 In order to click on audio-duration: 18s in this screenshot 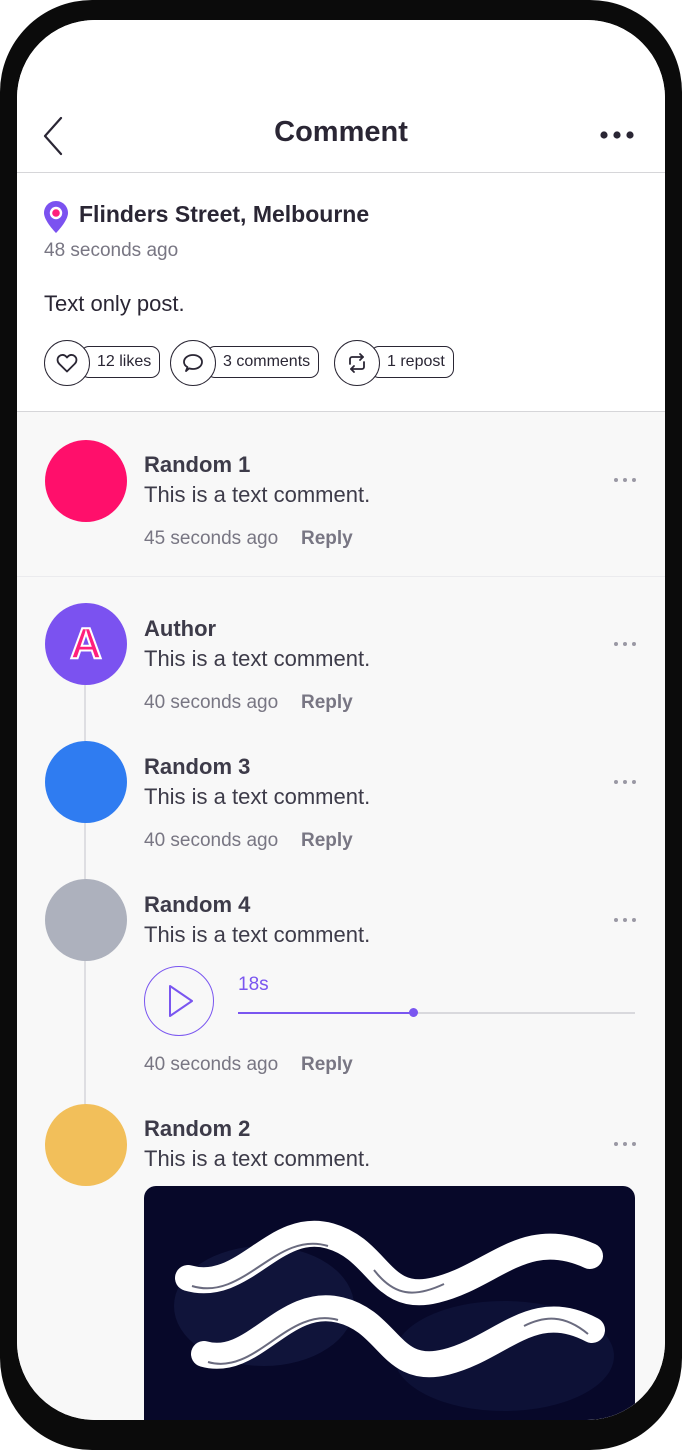, I will do `click(253, 984)`.